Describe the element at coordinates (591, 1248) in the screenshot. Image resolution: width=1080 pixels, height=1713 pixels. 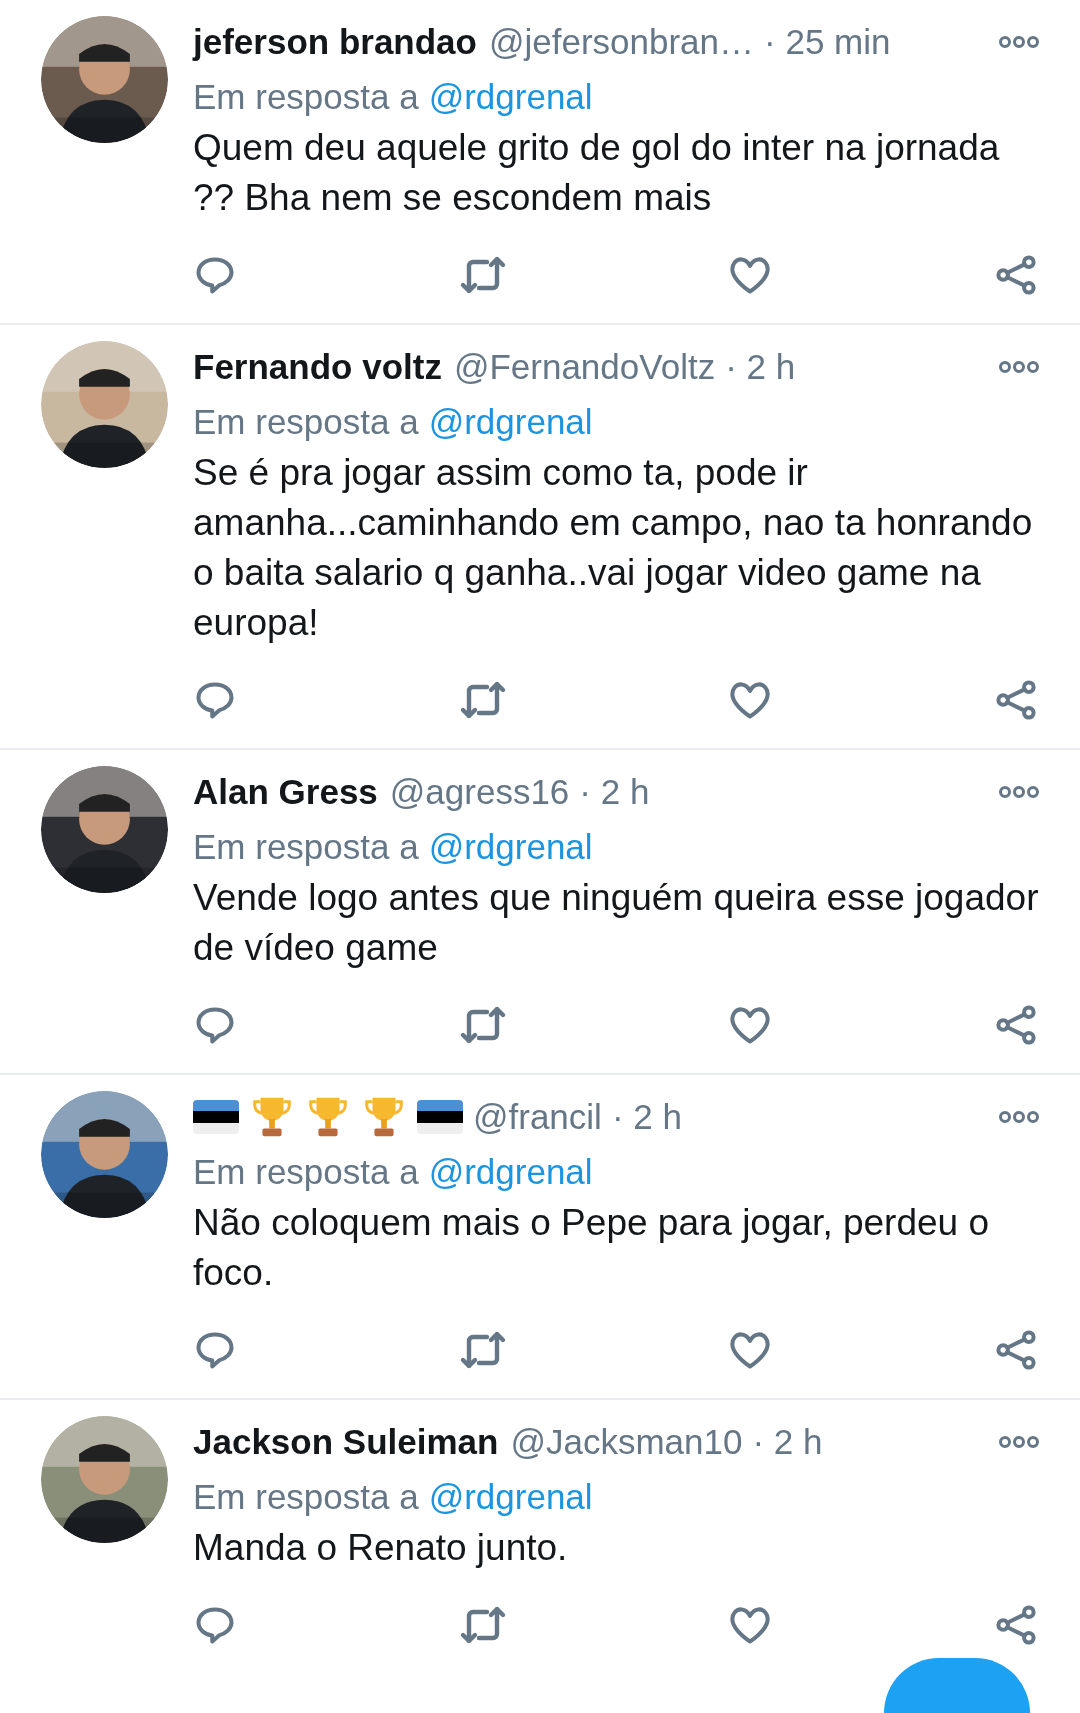
I see `tweet-text: Não coloquem mais o Pepe para jogar, perdeu o foco.` at that location.